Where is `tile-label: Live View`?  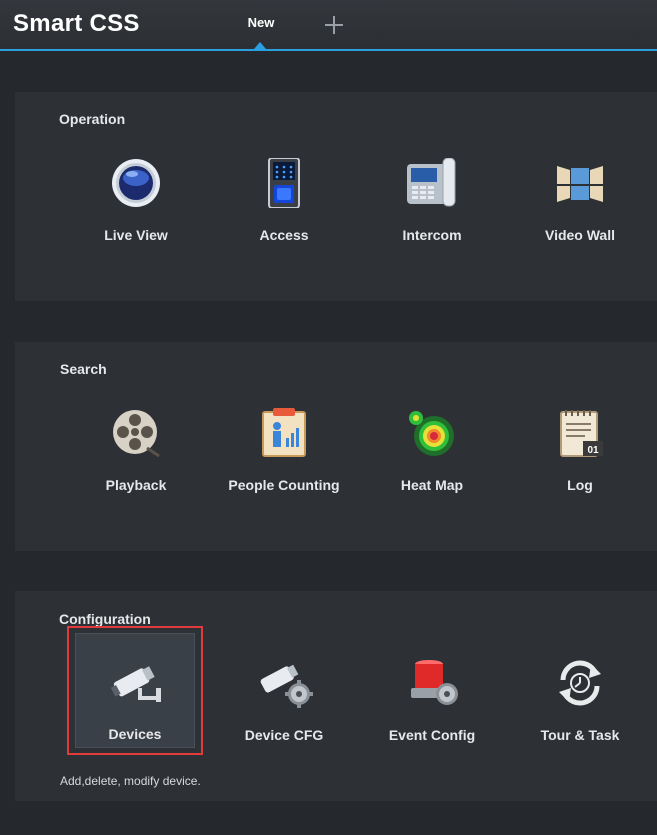
tile-label: Live View is located at coordinates (136, 235).